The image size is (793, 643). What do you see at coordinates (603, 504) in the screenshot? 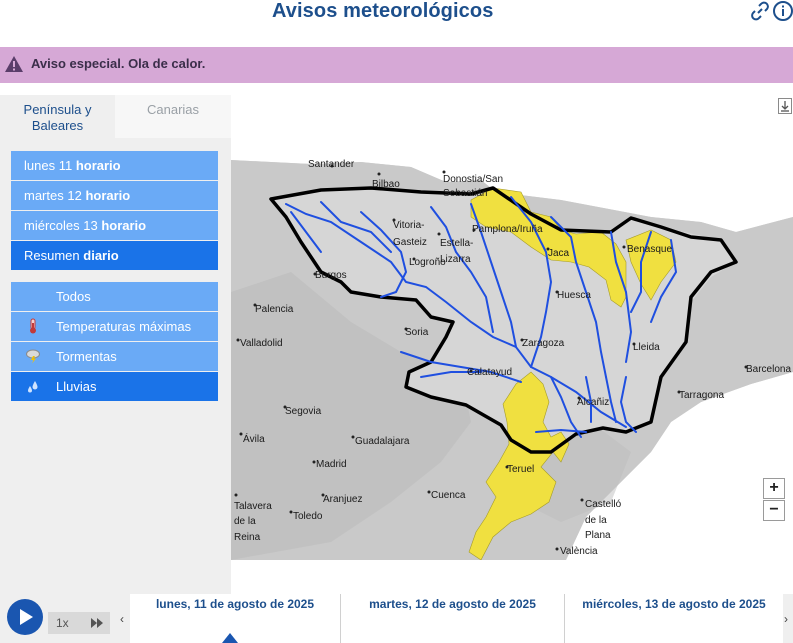
I see `city-castello: Castelló` at bounding box center [603, 504].